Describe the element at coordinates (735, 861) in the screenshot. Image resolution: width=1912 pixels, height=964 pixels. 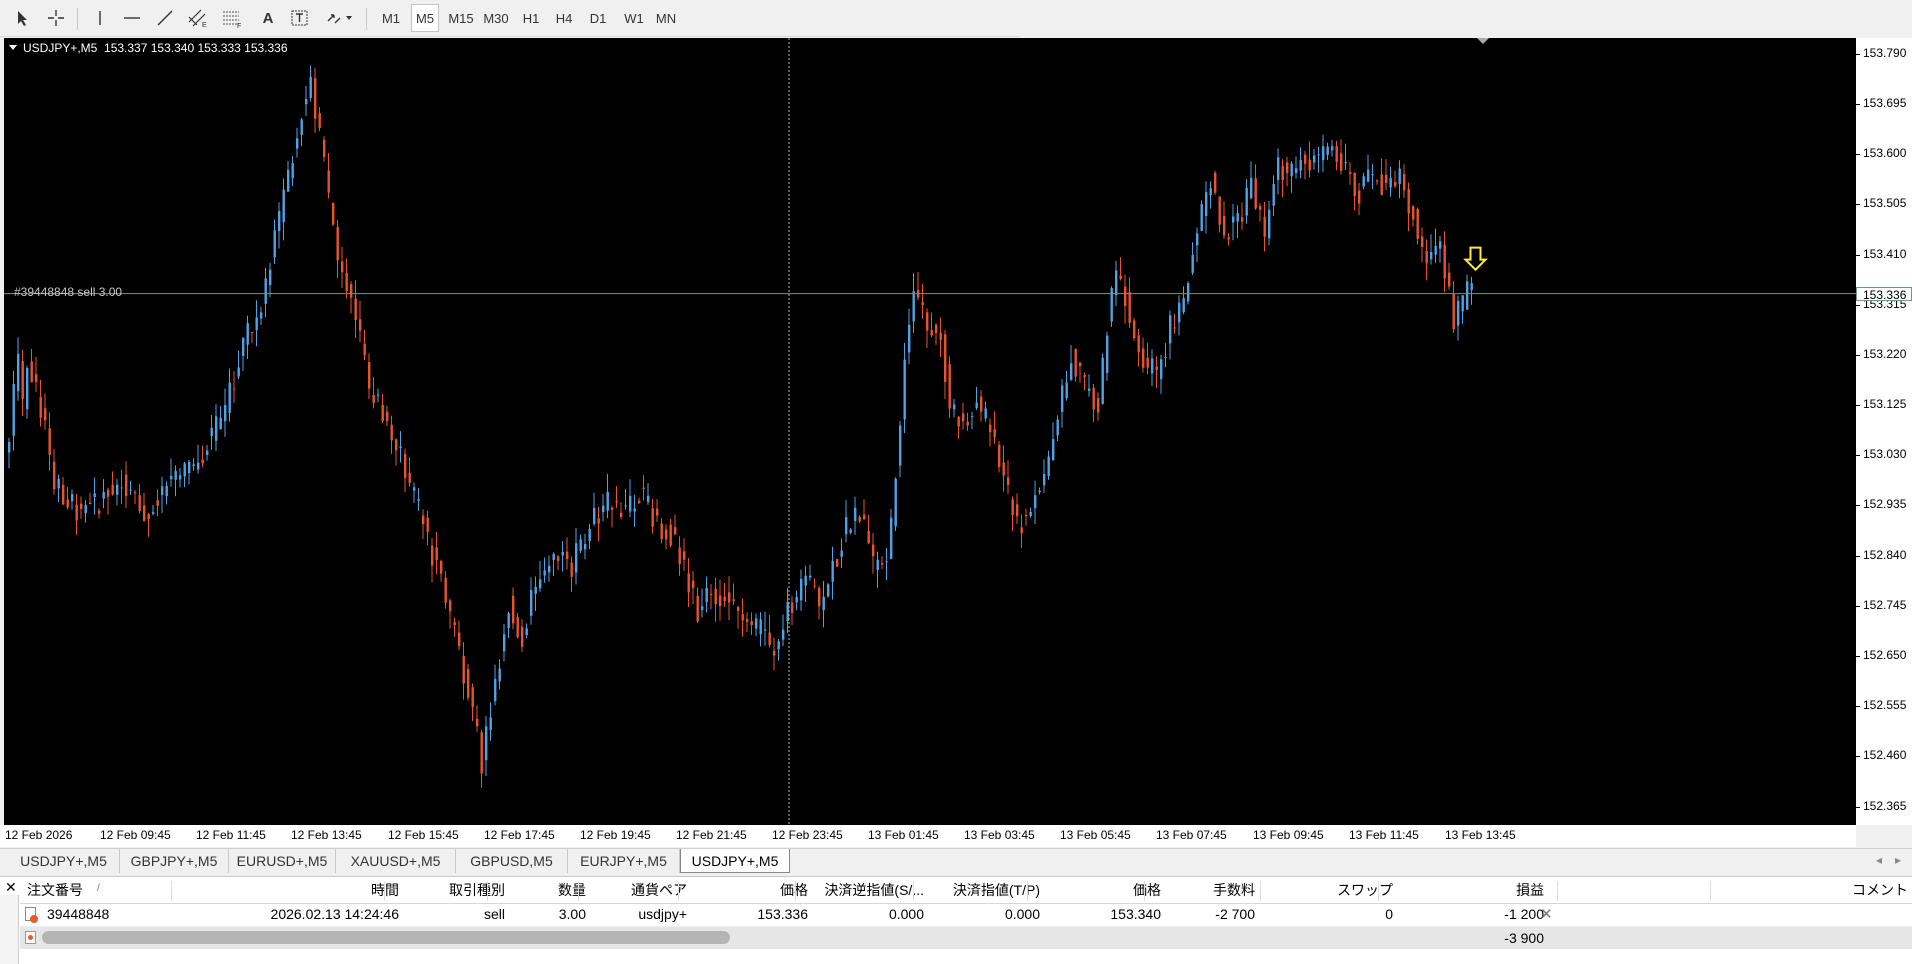
I see `tab-chart-6: USDJPY+,M5` at that location.